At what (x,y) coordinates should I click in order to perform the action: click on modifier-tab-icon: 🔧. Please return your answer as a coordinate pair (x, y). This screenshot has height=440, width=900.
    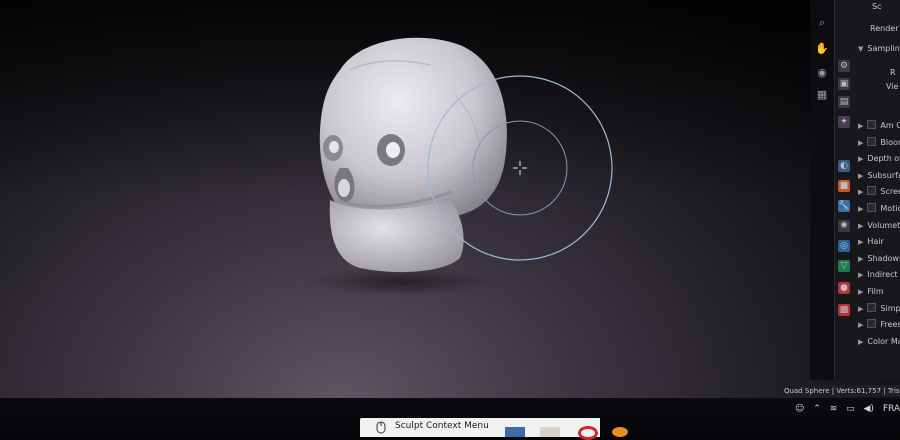
    Looking at the image, I should click on (844, 206).